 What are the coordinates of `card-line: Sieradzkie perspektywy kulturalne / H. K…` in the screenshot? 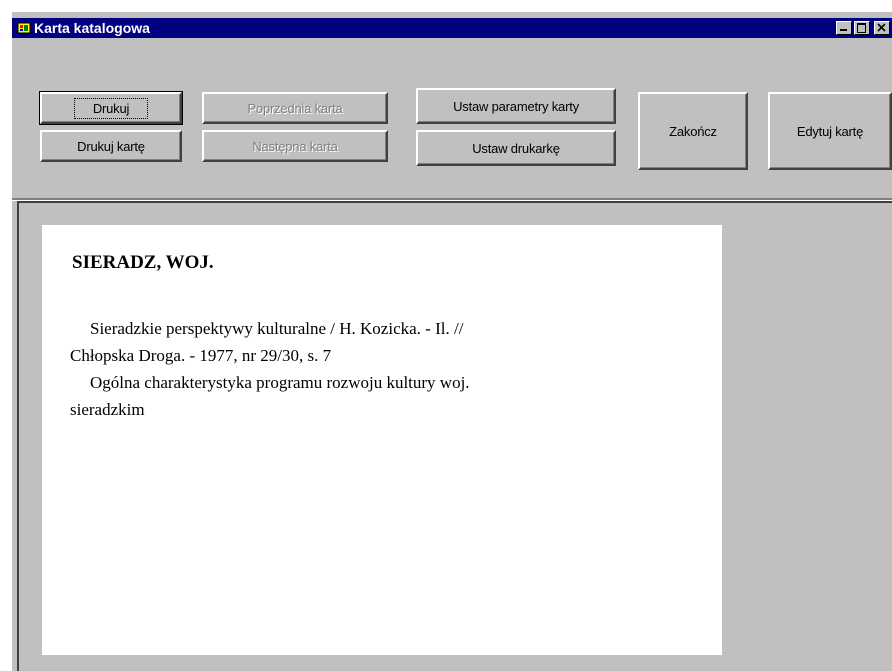 It's located at (277, 328).